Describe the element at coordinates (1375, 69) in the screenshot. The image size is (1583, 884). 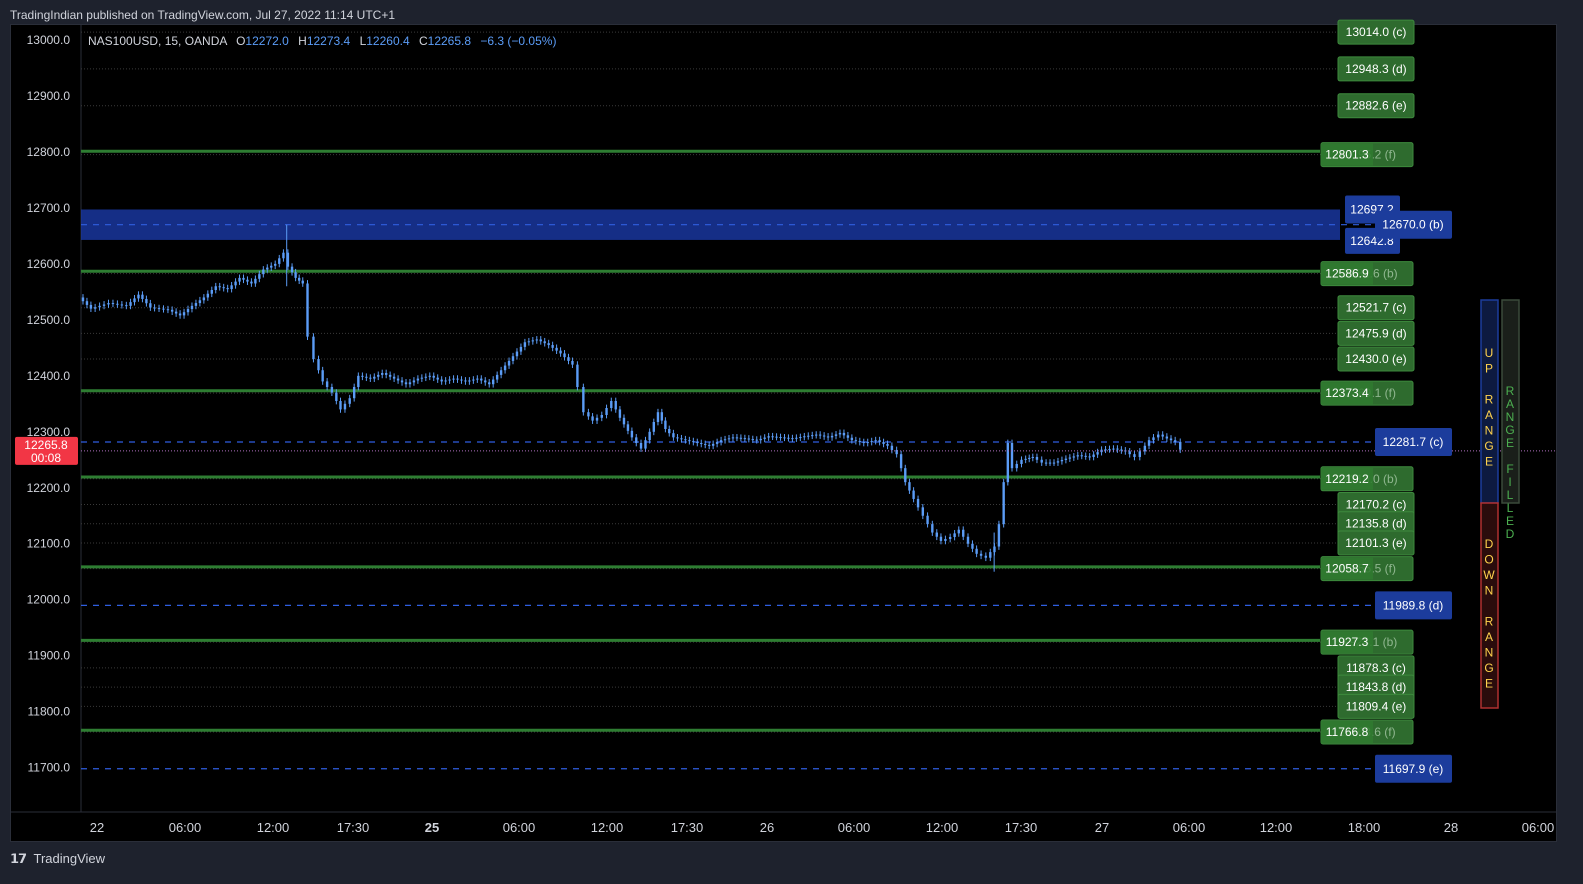
I see `level-label-text: 12948.3 (d)` at that location.